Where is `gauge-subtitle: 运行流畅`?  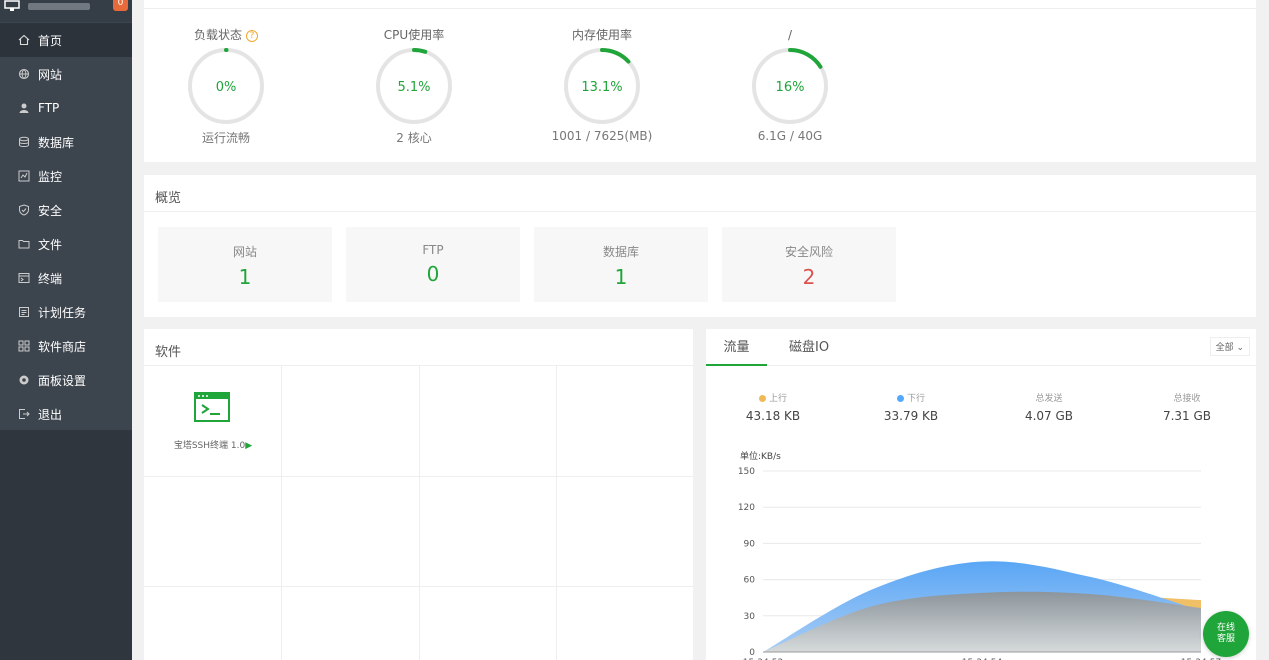
gauge-subtitle: 运行流畅 is located at coordinates (225, 138).